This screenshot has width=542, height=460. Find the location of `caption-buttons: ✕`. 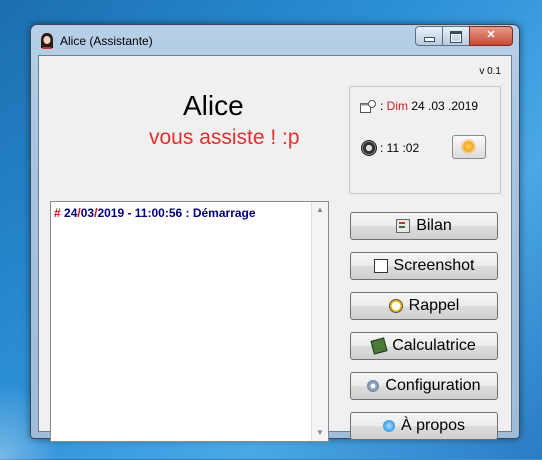

caption-buttons: ✕ is located at coordinates (464, 36).